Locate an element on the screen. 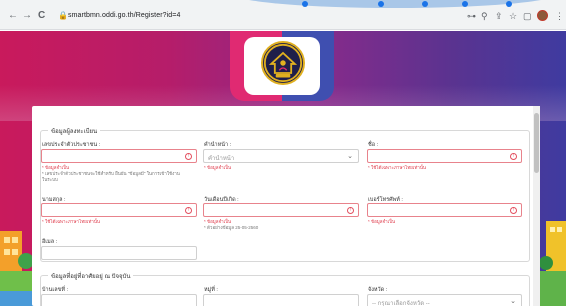 Image resolution: width=566 pixels, height=306 pixels. province-placeholder: -- กรุณาเลือกจังหวัด -- is located at coordinates (401, 303).